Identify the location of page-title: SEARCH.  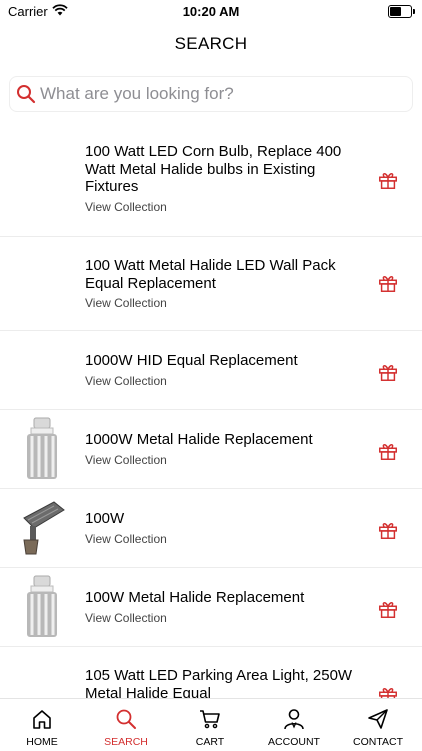
(211, 43).